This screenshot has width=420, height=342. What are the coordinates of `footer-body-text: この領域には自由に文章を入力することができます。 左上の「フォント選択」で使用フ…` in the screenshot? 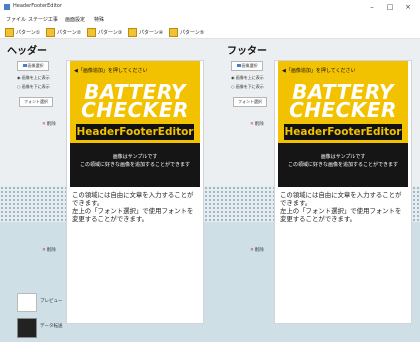 It's located at (343, 207).